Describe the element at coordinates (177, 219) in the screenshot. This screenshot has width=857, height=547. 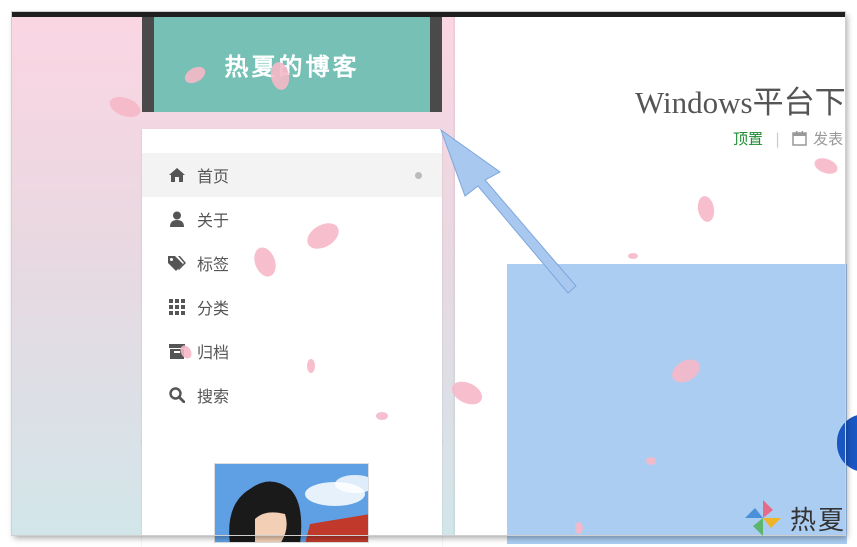
I see `user-icon` at that location.